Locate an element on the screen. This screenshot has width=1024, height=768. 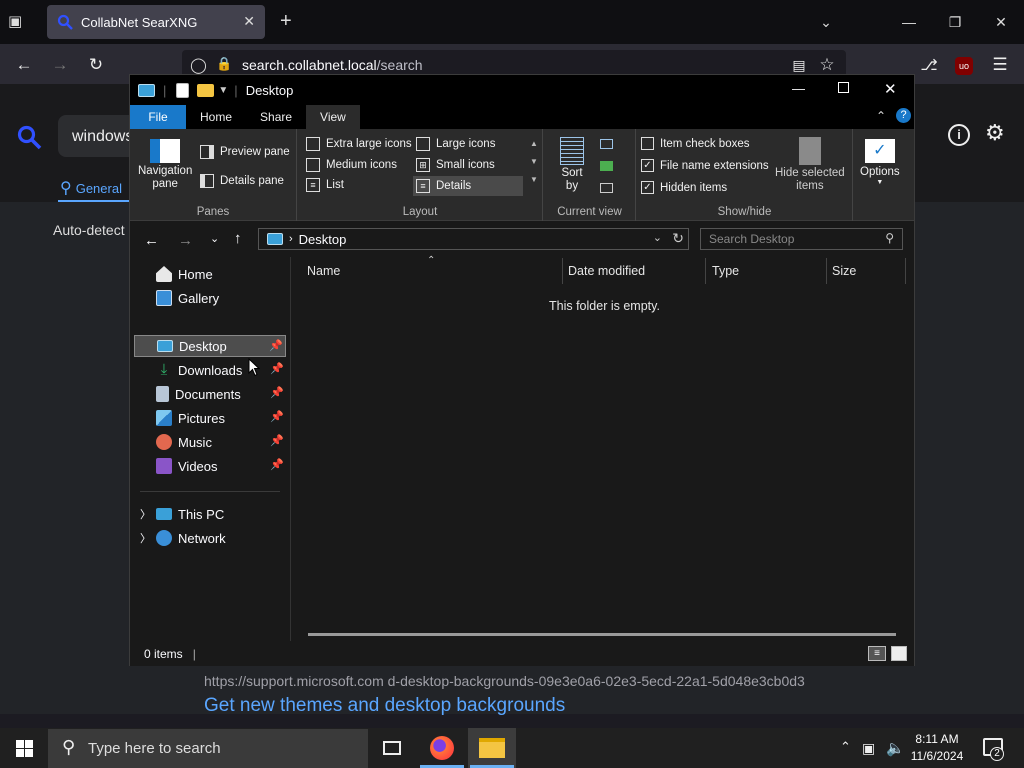
tab-overflow-chevron-icon: ⌄ is located at coordinates (826, 22).